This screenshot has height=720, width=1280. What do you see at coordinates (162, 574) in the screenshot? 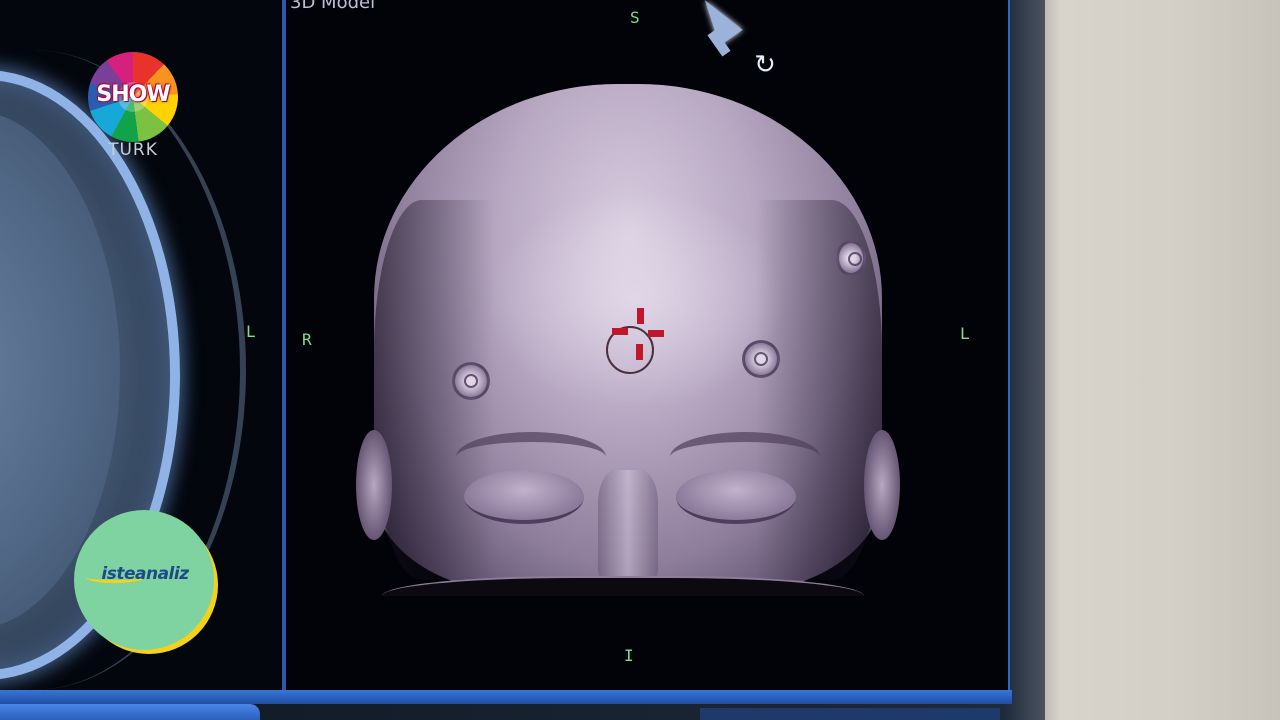
I see `badge-text-part2: analiz` at bounding box center [162, 574].